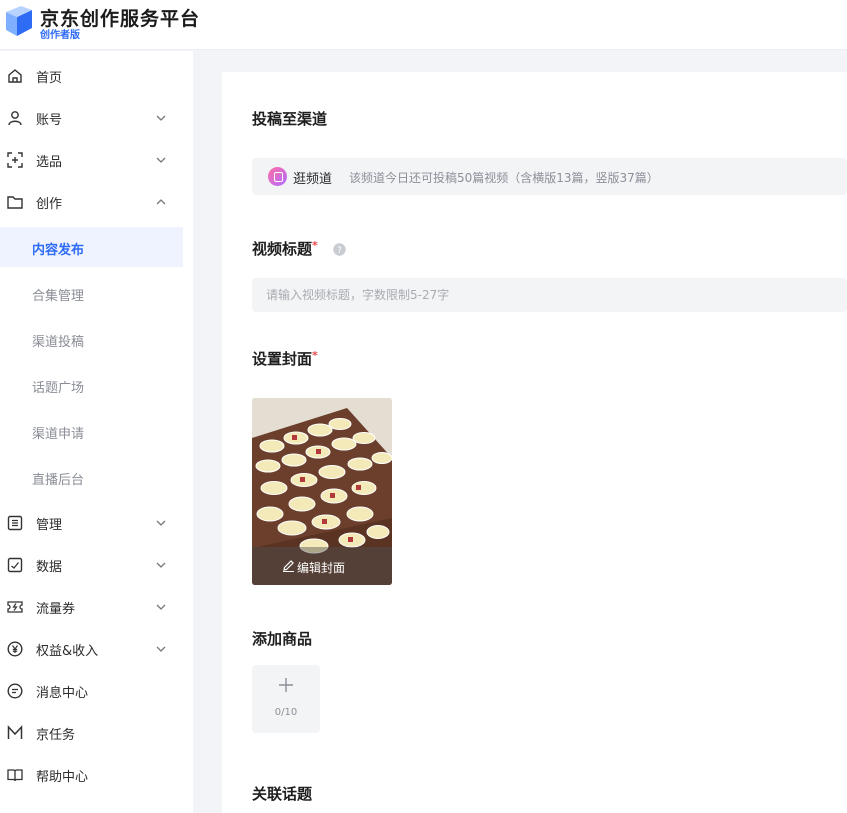 This screenshot has height=813, width=847. I want to click on sidebar-item-message-center: 消息中心, so click(96, 691).